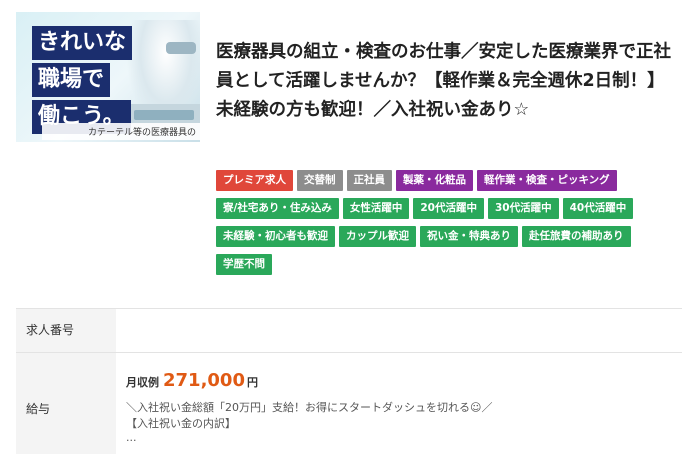 This screenshot has height=454, width=698. I want to click on salary-label: 給与, so click(38, 409).